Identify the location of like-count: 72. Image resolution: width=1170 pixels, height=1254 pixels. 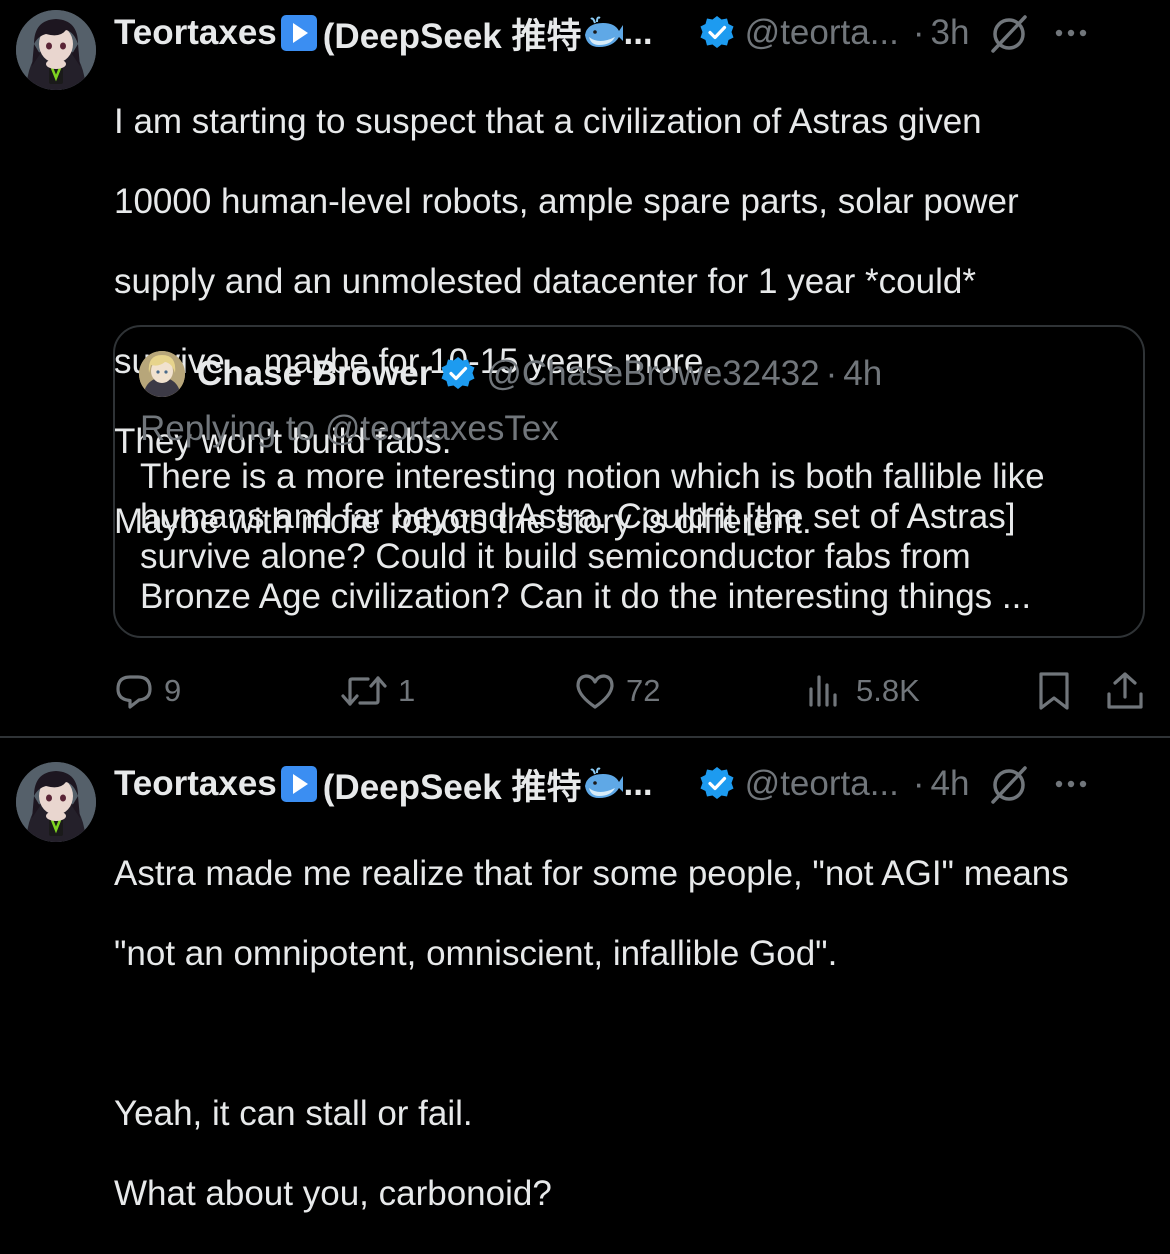
(643, 690).